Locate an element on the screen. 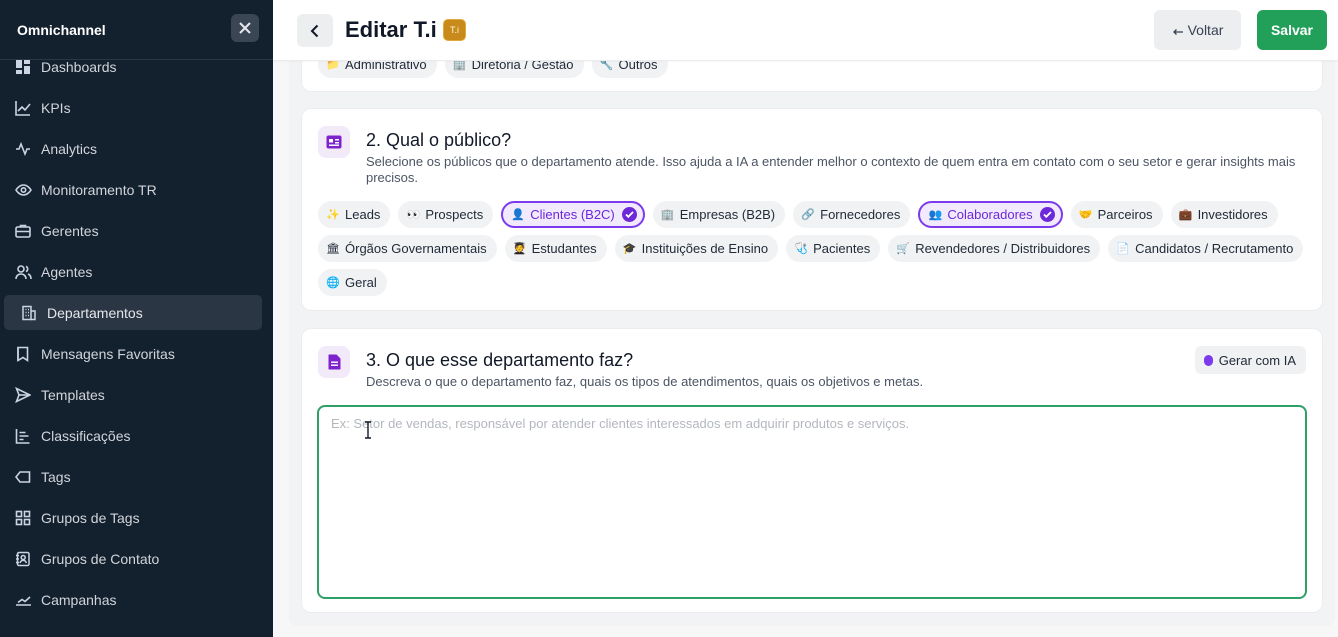 Image resolution: width=1338 pixels, height=637 pixels. back-arrow-button is located at coordinates (315, 30).